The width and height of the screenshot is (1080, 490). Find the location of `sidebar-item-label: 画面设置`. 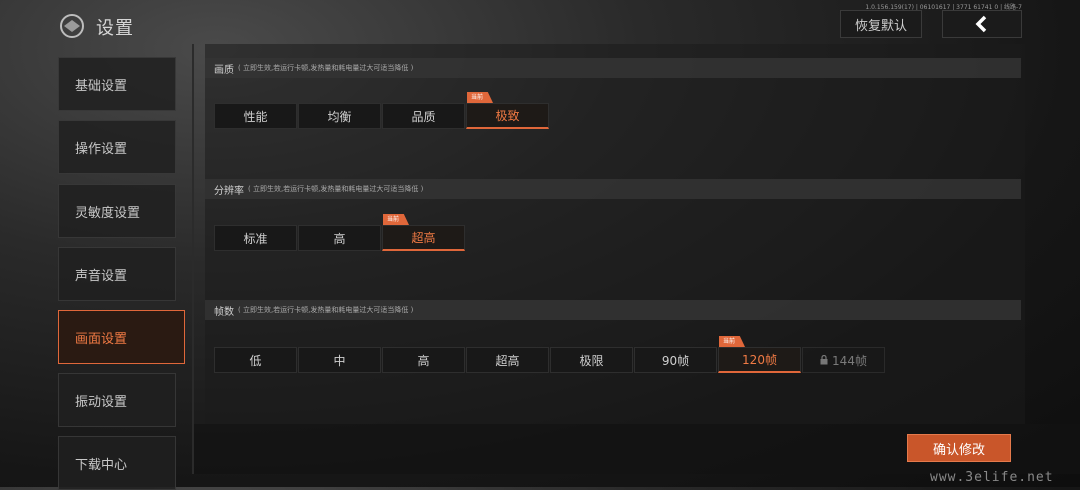

sidebar-item-label: 画面设置 is located at coordinates (101, 339).